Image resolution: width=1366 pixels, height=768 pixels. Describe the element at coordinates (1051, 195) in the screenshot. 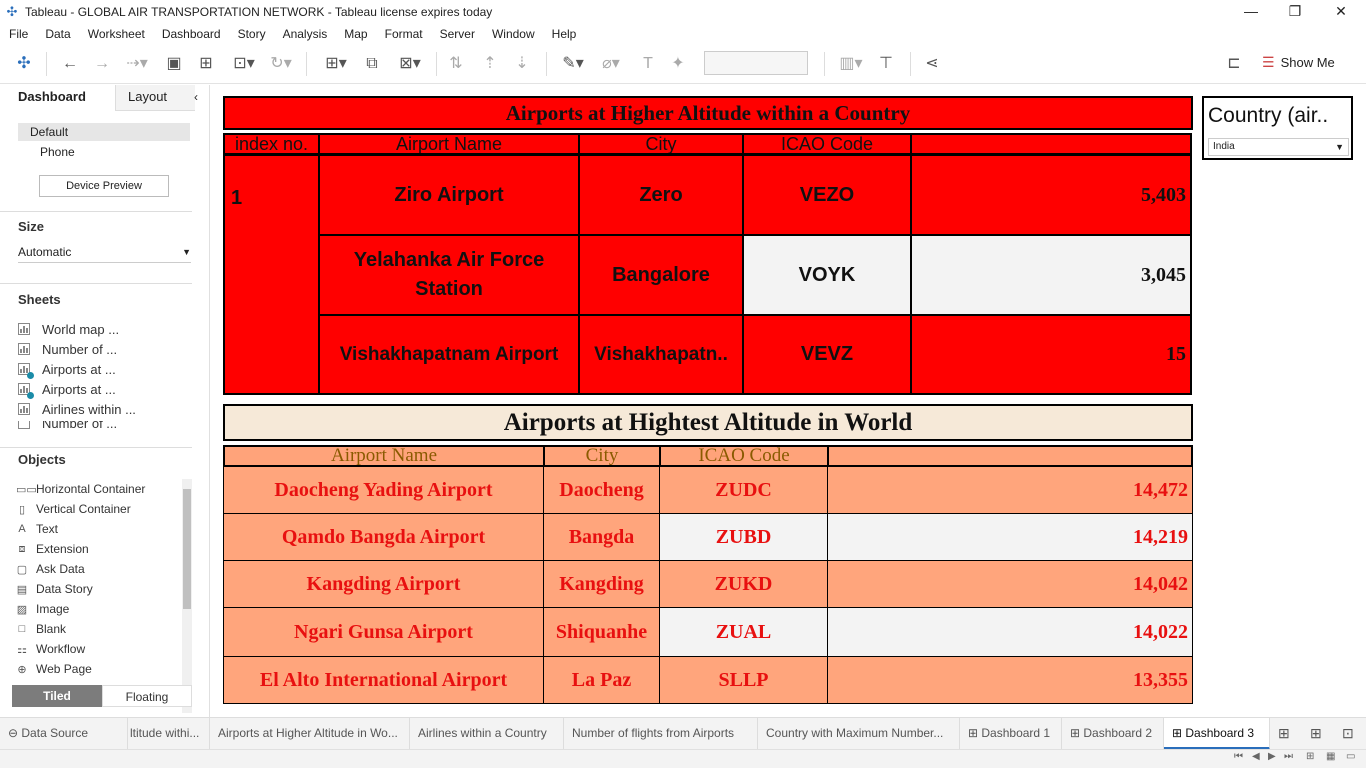

I see `altitude-cell: 5,403` at that location.